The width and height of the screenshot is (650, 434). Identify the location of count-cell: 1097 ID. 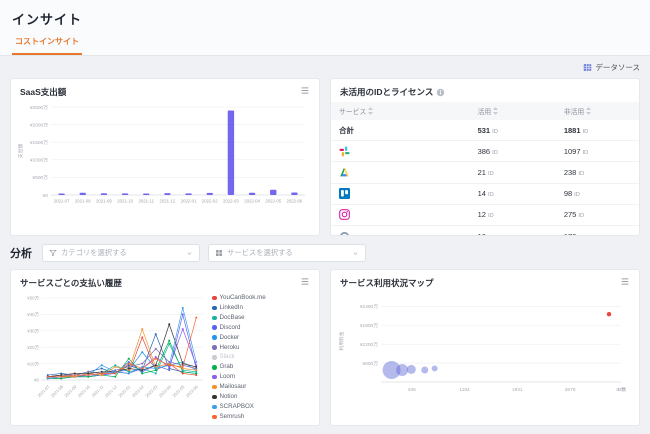
(597, 151).